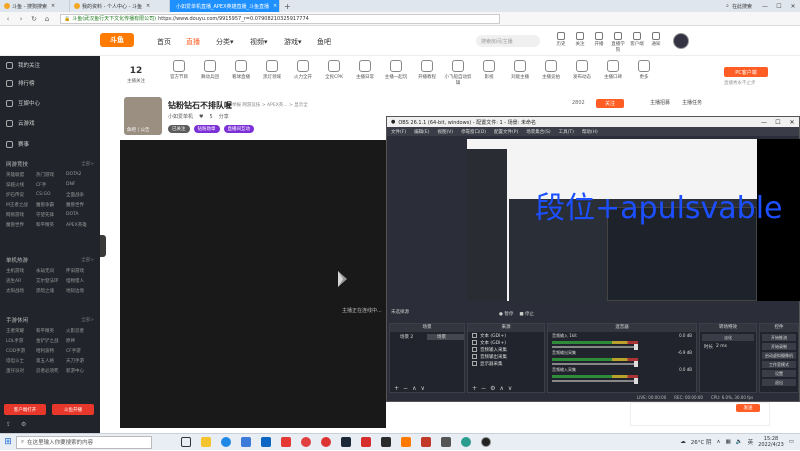 The height and width of the screenshot is (451, 800). I want to click on room-thumbnail: 魚吧丨公告, so click(143, 116).